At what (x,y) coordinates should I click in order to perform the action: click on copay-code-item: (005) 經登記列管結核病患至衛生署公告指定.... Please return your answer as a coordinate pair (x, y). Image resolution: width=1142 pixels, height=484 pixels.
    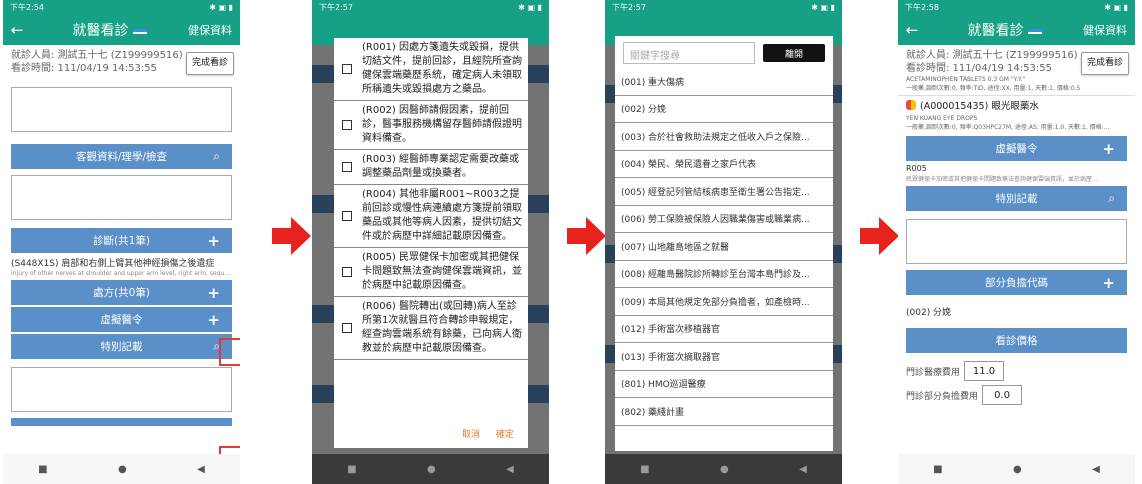
    Looking at the image, I should click on (724, 192).